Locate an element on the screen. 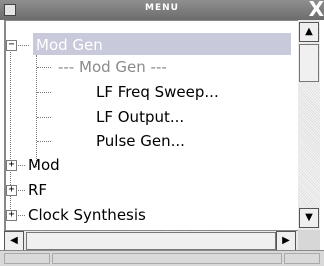 The width and height of the screenshot is (324, 266). title-bar: MENU X is located at coordinates (162, 10).